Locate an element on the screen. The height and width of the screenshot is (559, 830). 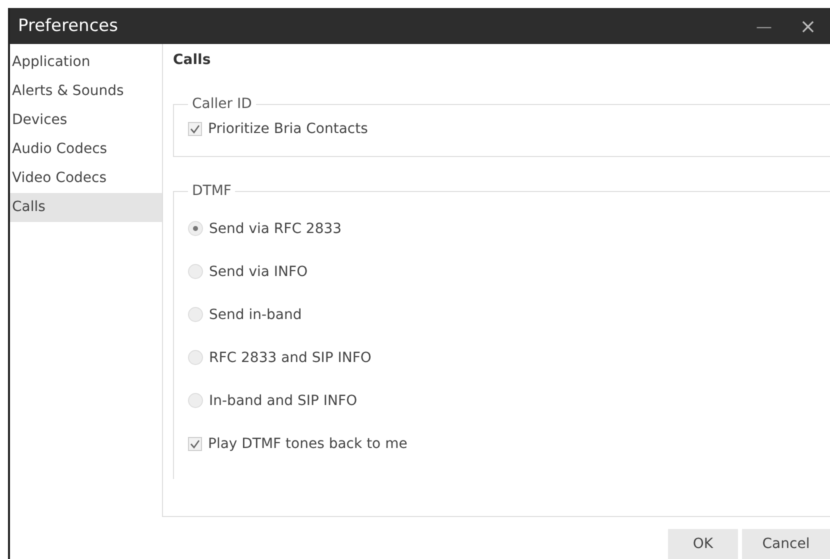
option-label: RFC 2833 and SIP INFO is located at coordinates (290, 358).